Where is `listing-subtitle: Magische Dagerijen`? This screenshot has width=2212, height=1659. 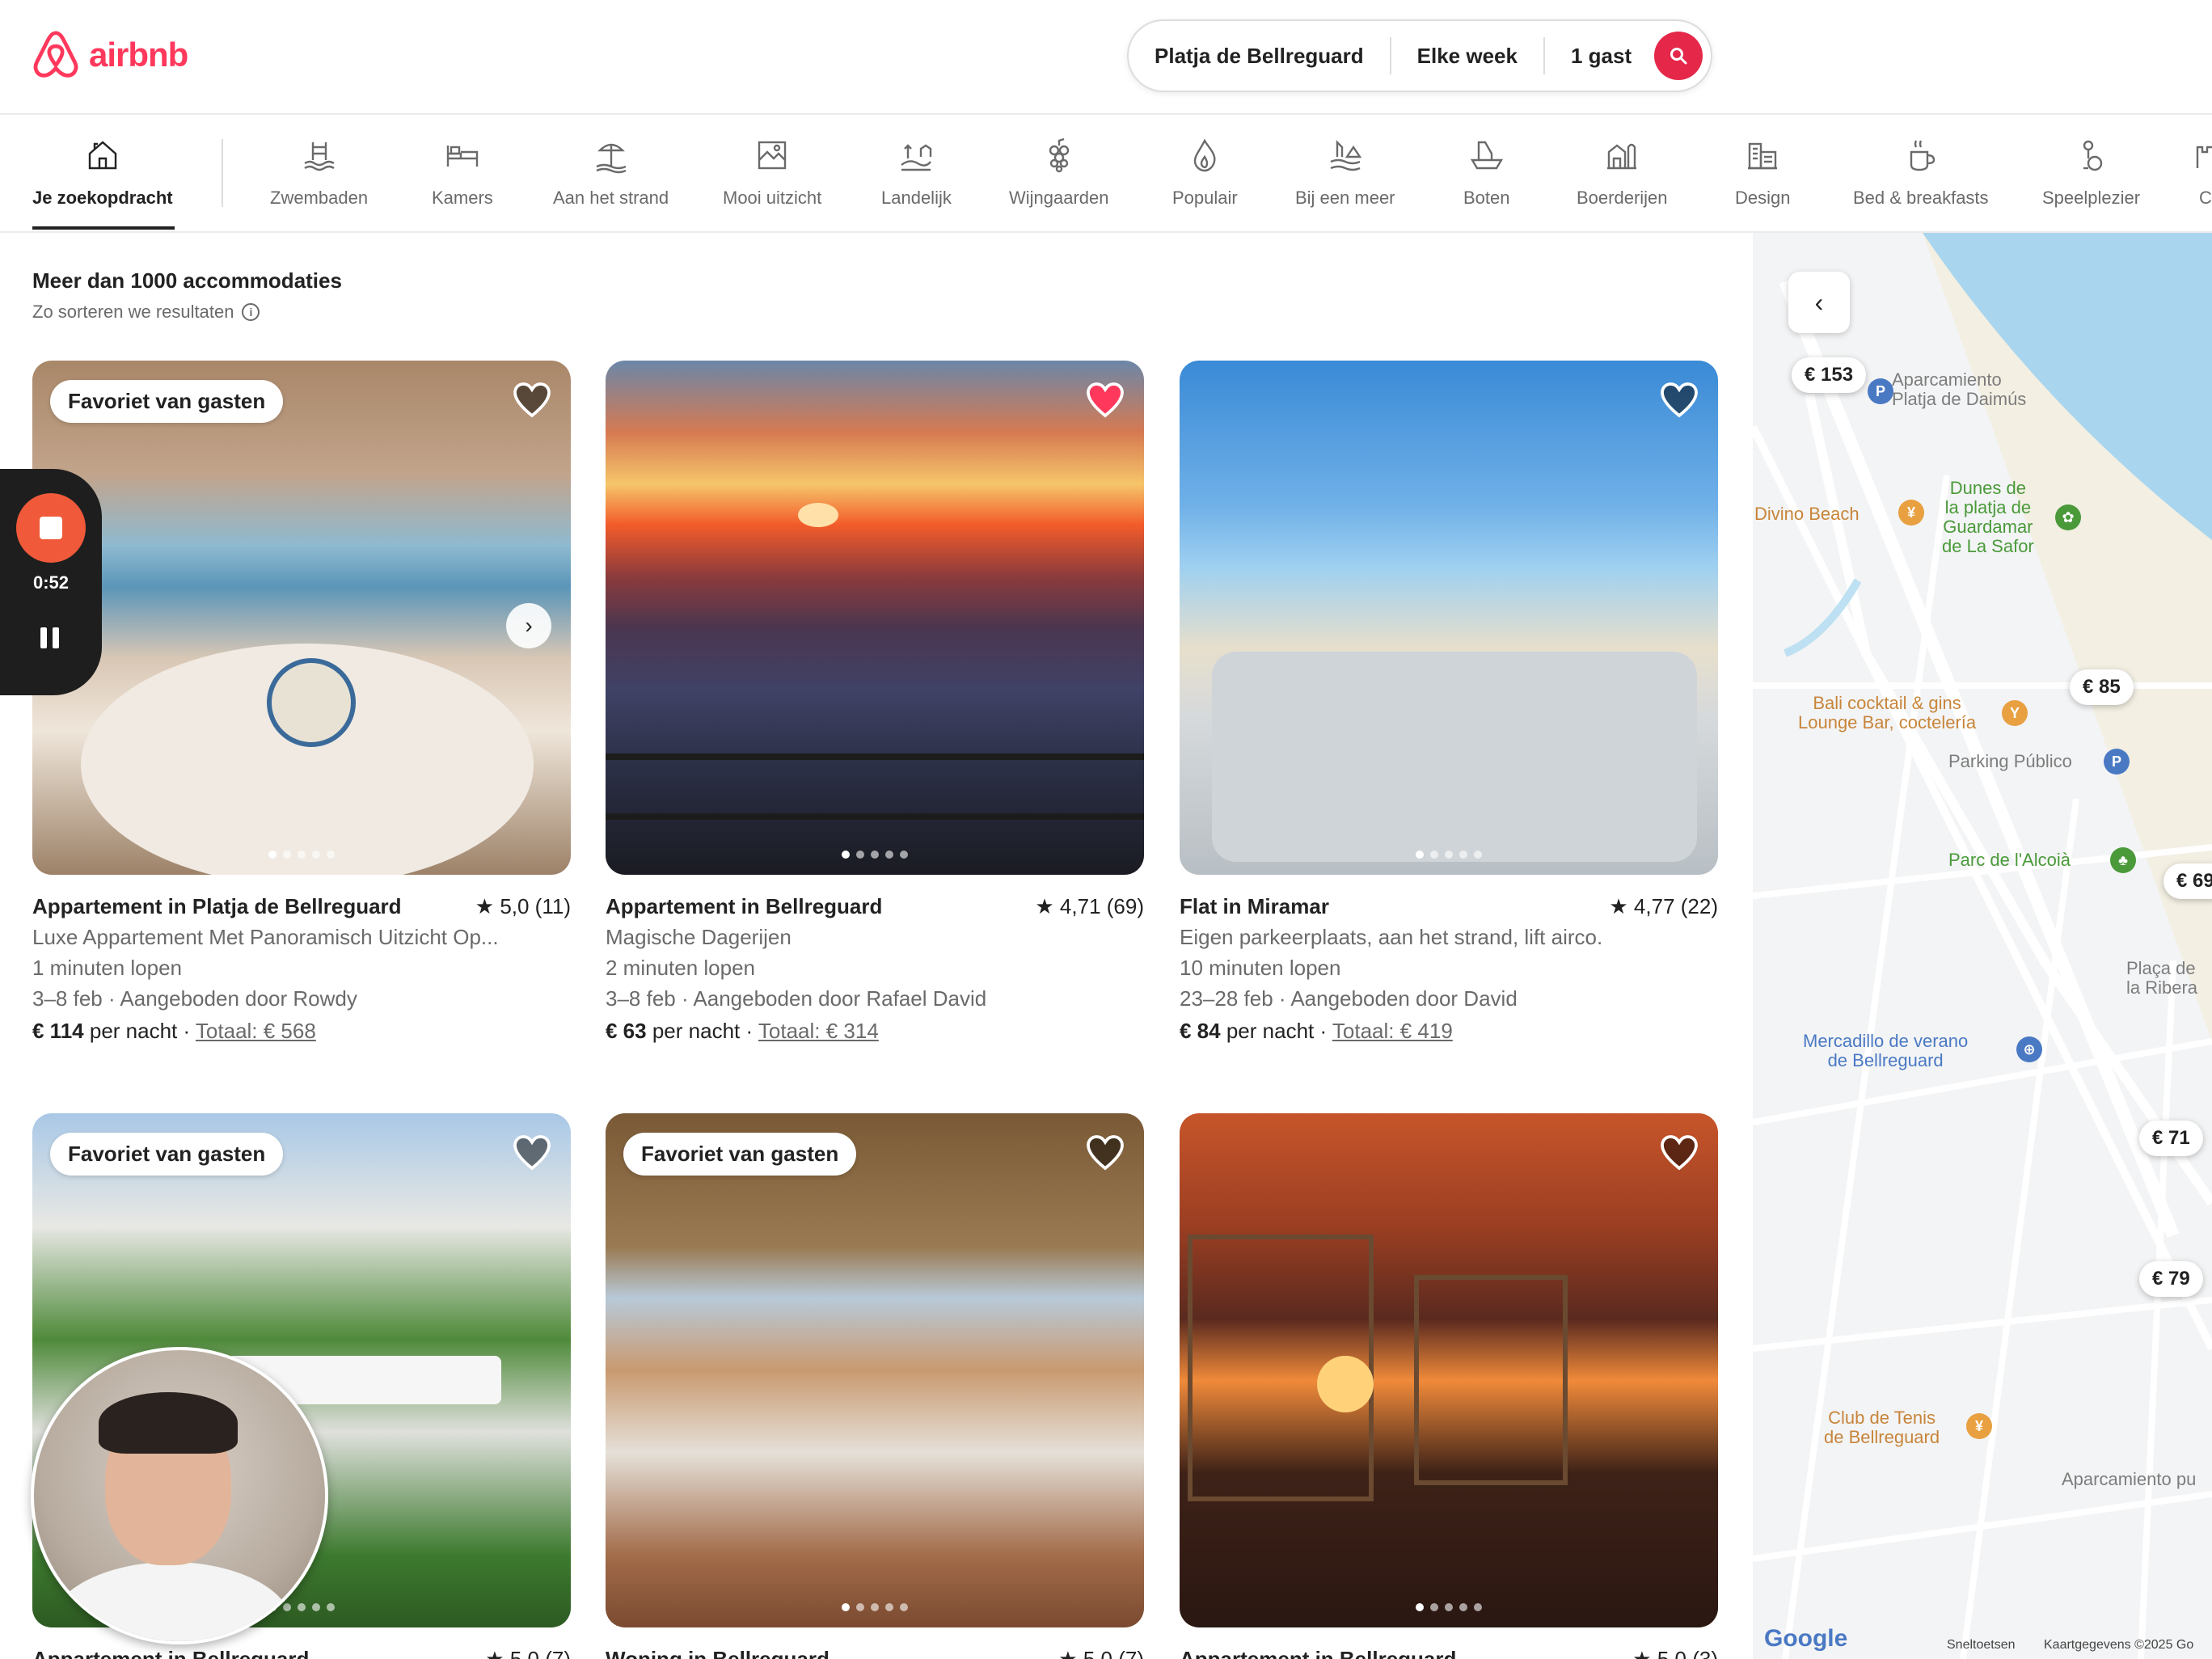 listing-subtitle: Magische Dagerijen is located at coordinates (699, 937).